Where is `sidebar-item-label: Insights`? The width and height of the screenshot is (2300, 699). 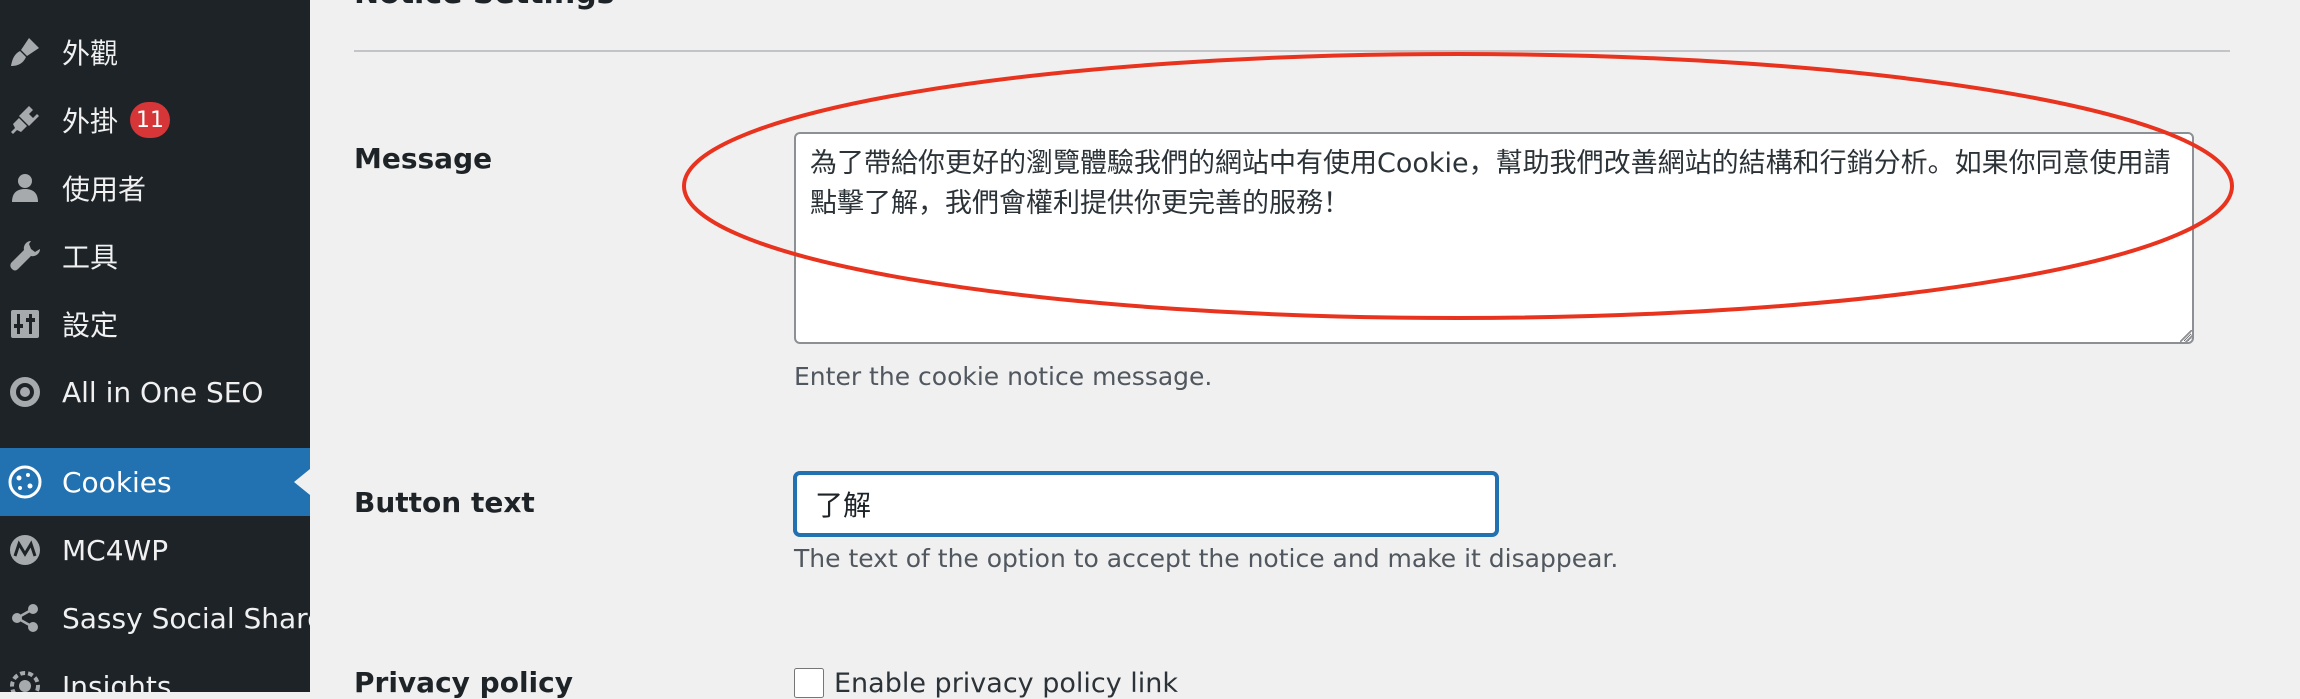 sidebar-item-label: Insights is located at coordinates (117, 681).